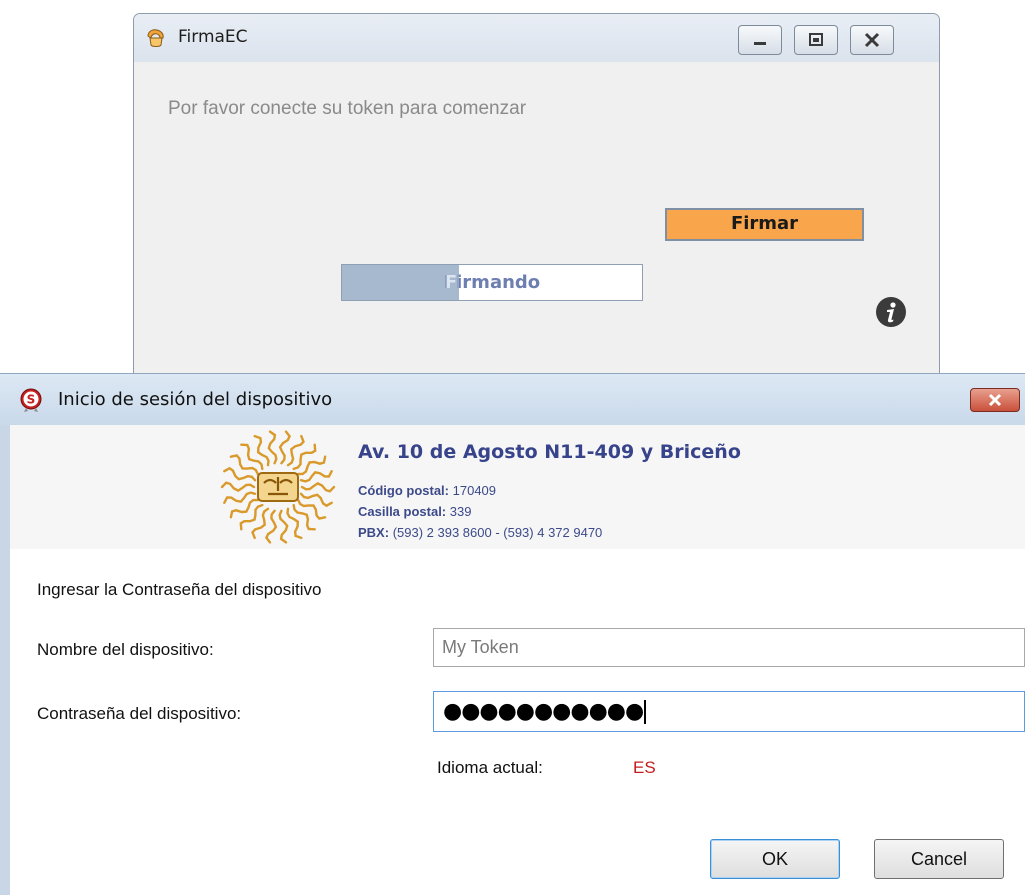  I want to click on text-caret, so click(645, 712).